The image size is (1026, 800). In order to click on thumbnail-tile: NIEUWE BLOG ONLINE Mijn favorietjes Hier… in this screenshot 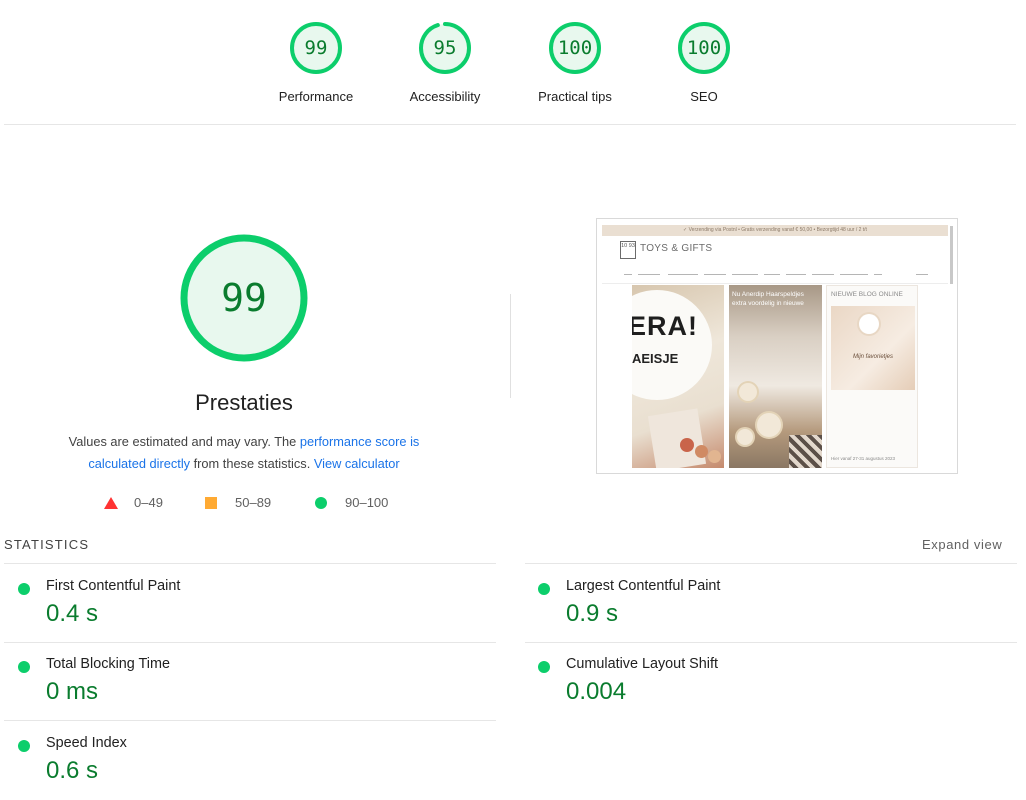, I will do `click(872, 376)`.